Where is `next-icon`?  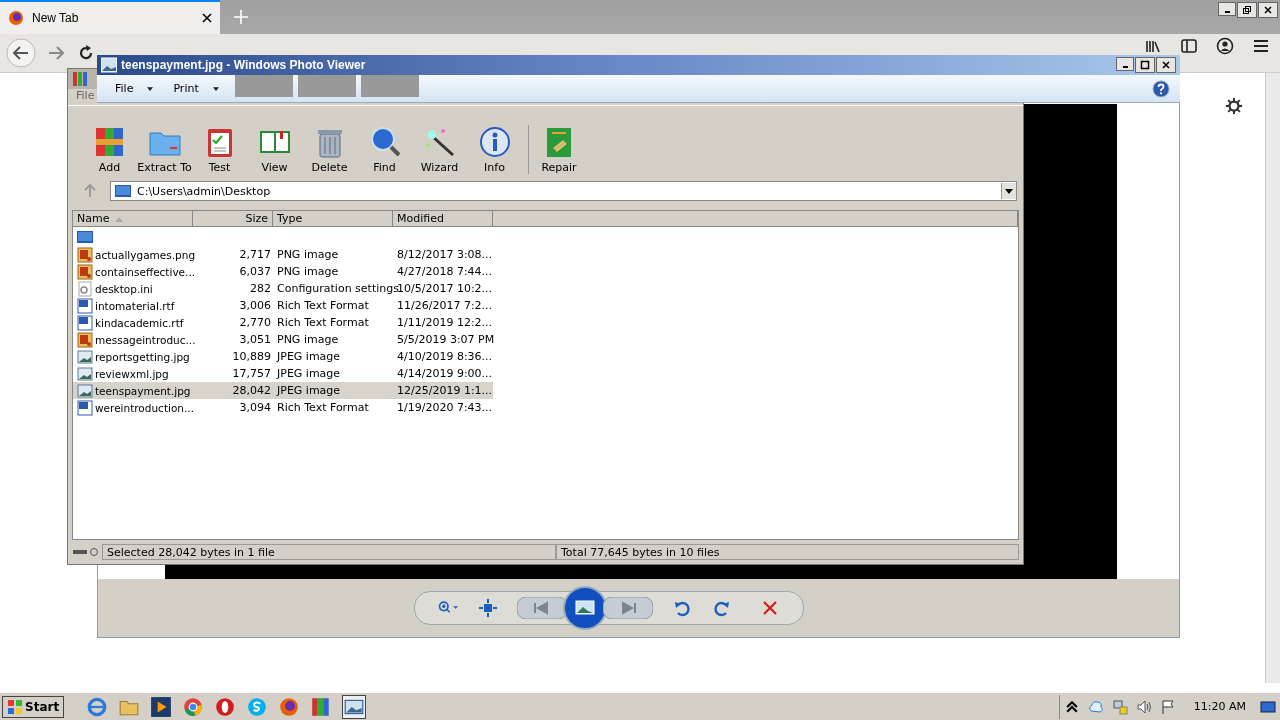
next-icon is located at coordinates (627, 608).